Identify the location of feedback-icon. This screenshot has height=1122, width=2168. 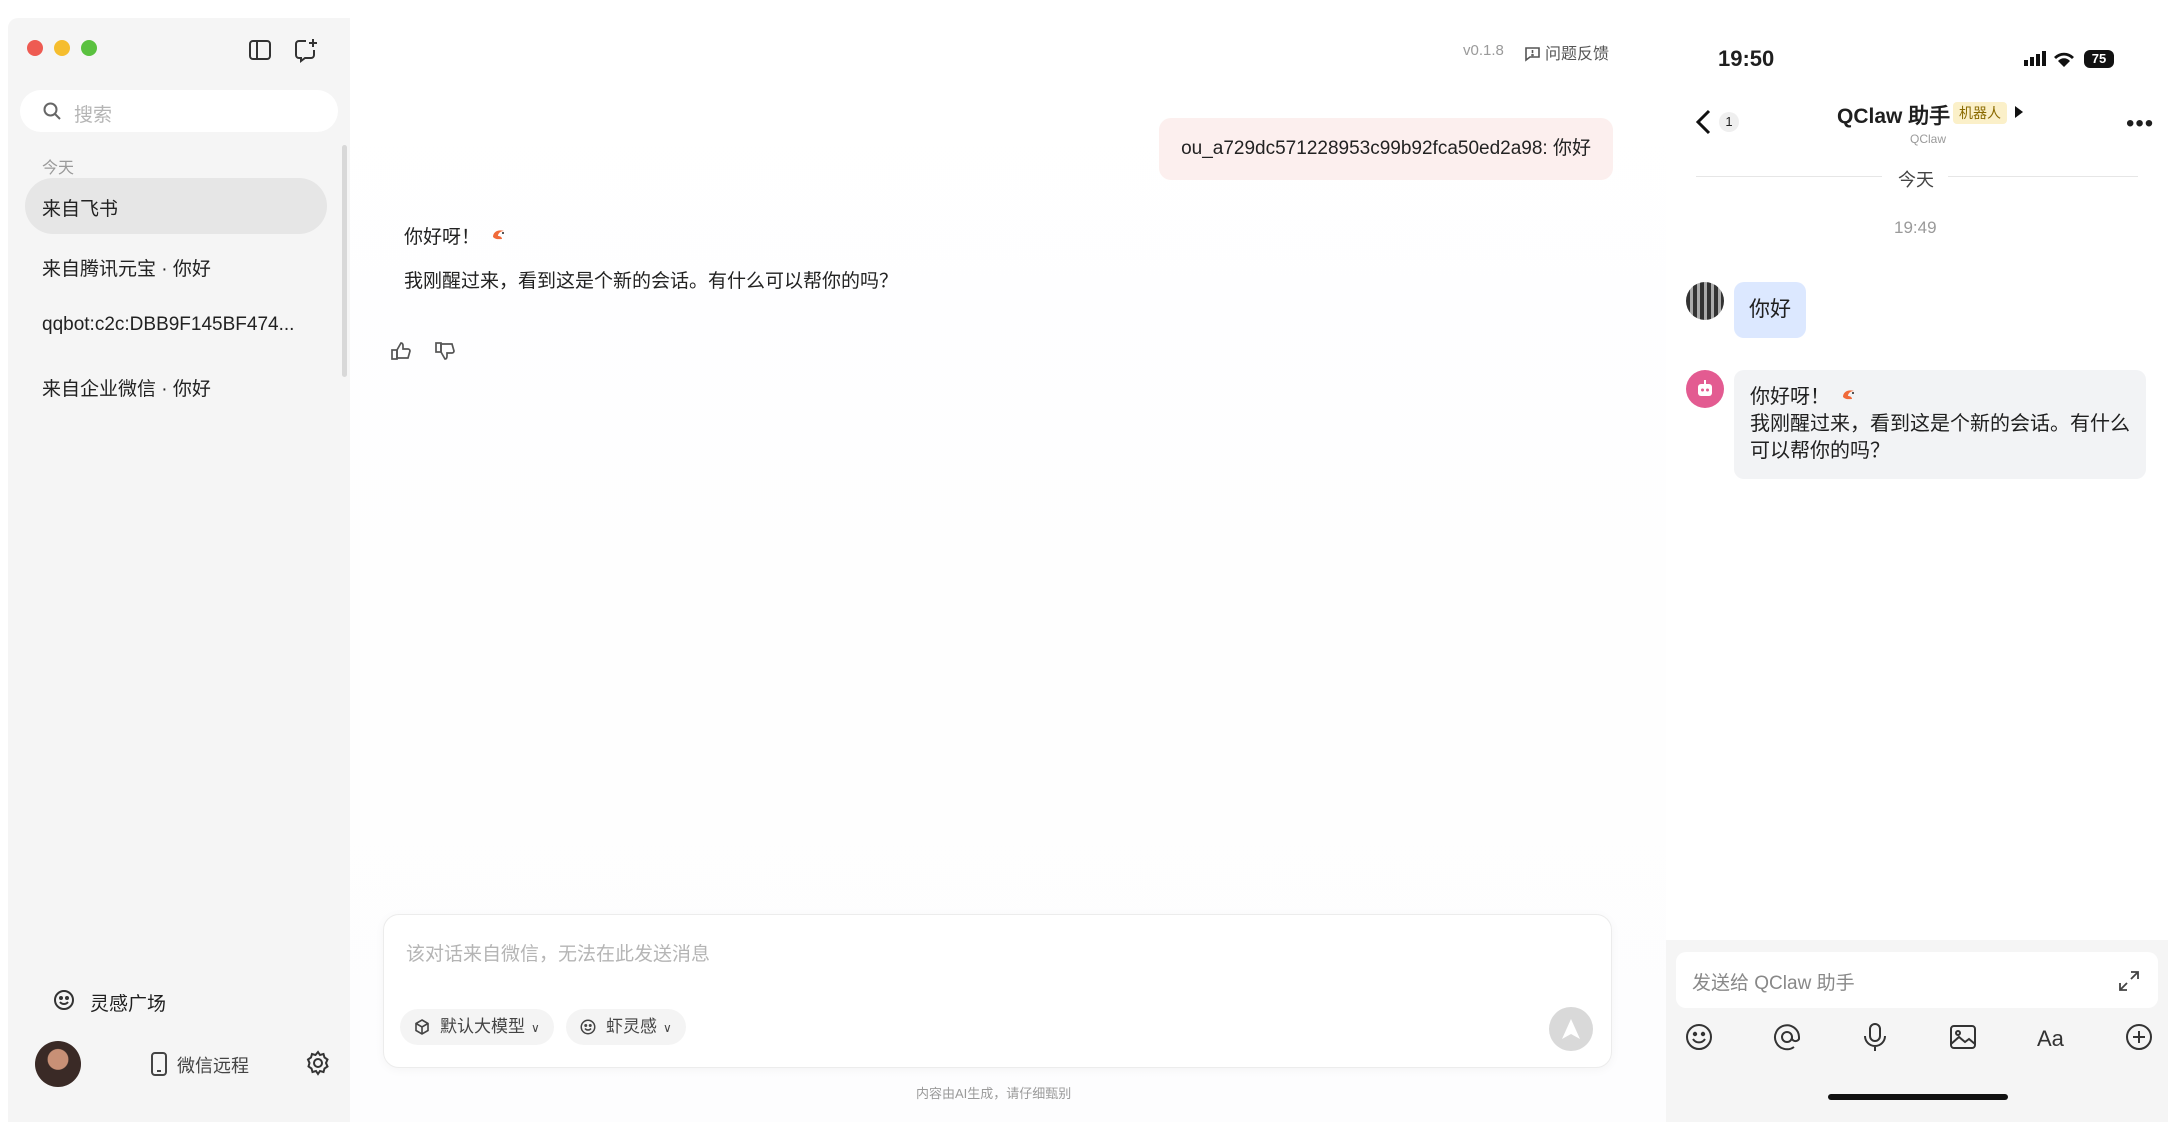
(1532, 54).